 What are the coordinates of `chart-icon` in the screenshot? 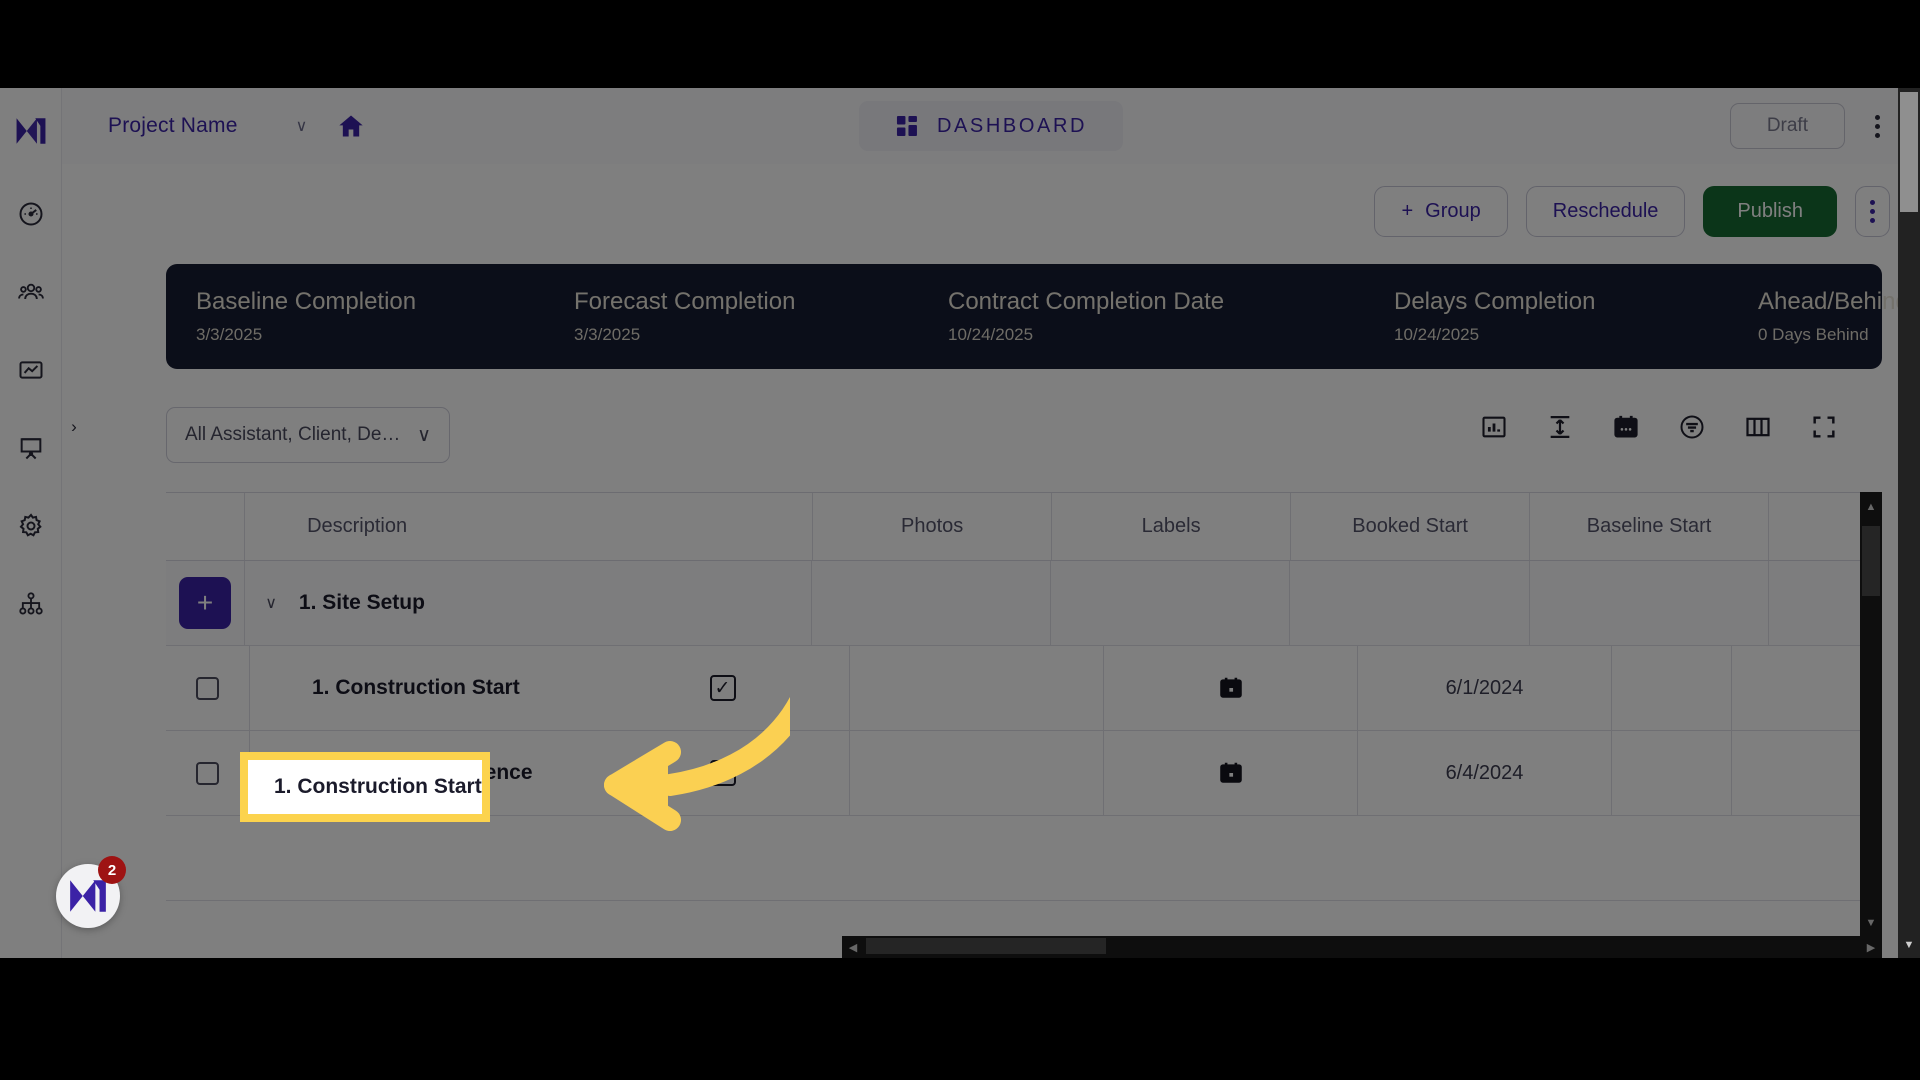 It's located at (30, 370).